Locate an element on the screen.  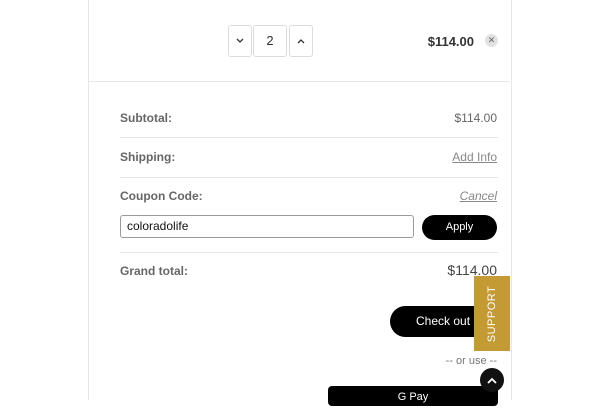
subtotal-label: Subtotal: is located at coordinates (146, 118).